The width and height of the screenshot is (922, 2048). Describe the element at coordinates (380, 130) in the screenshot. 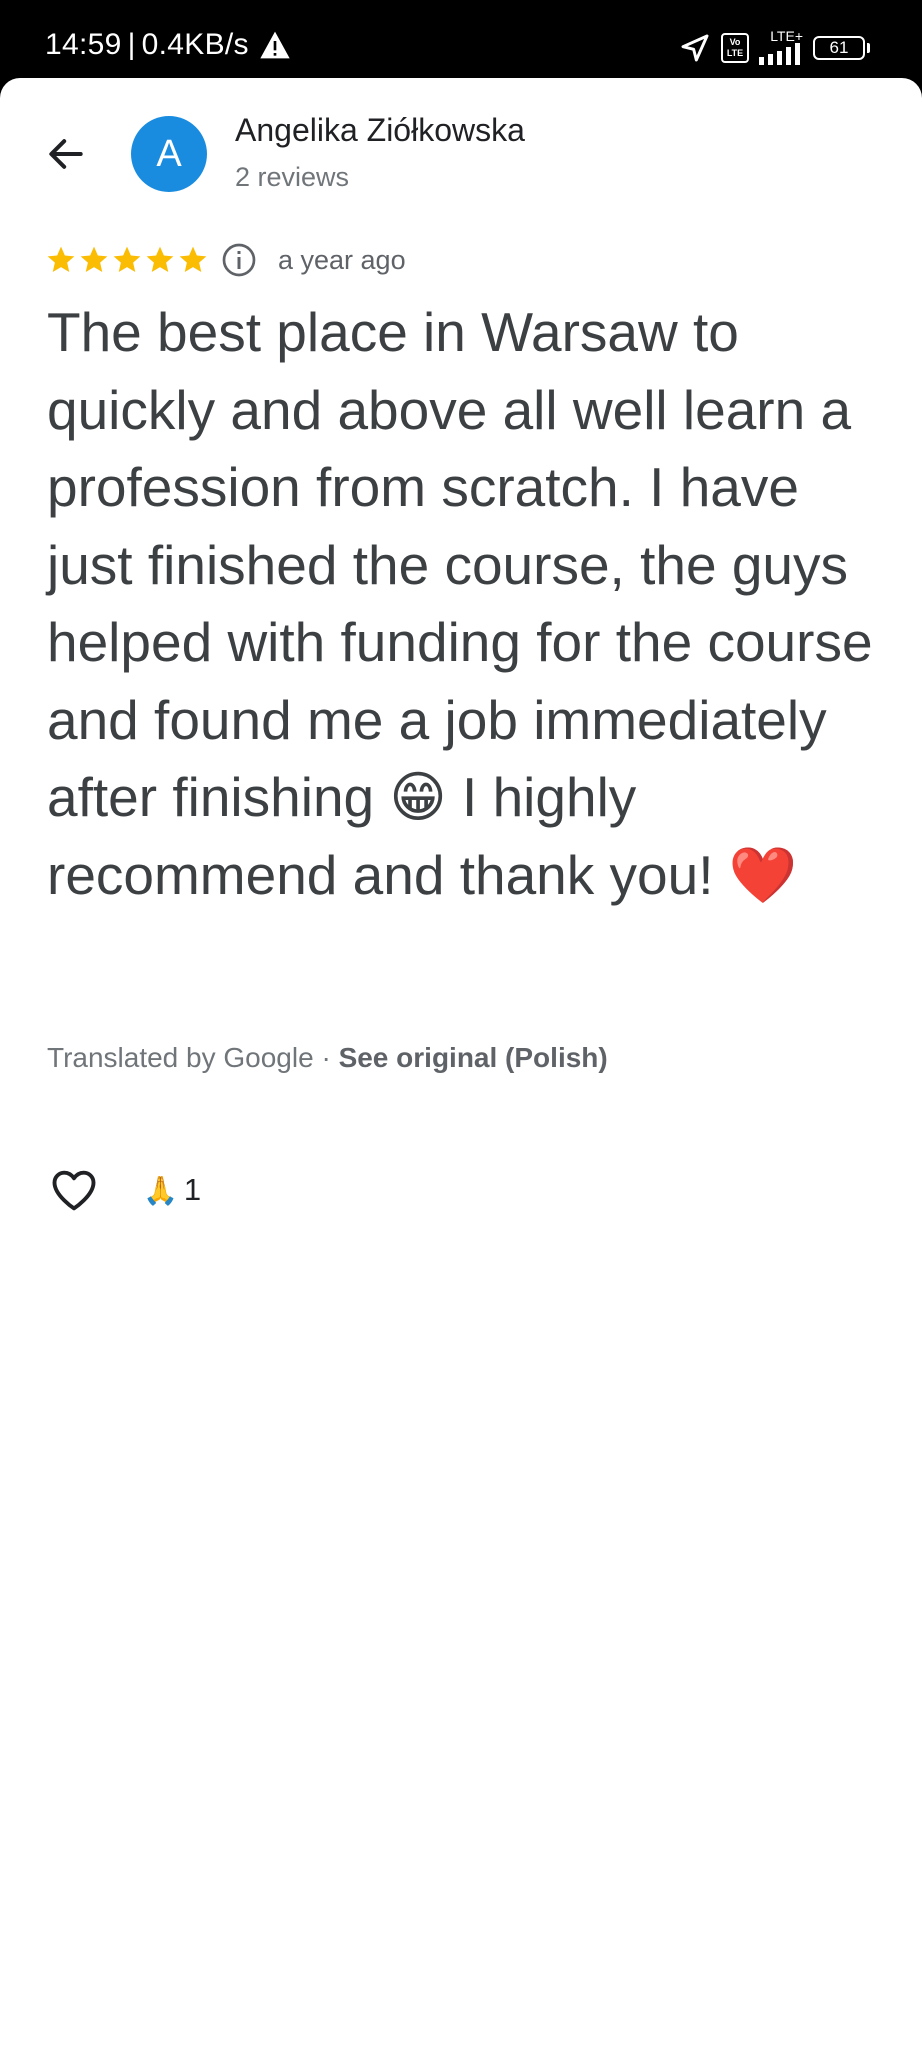

I see `reviewer-name: Angelika Ziółkowska` at that location.